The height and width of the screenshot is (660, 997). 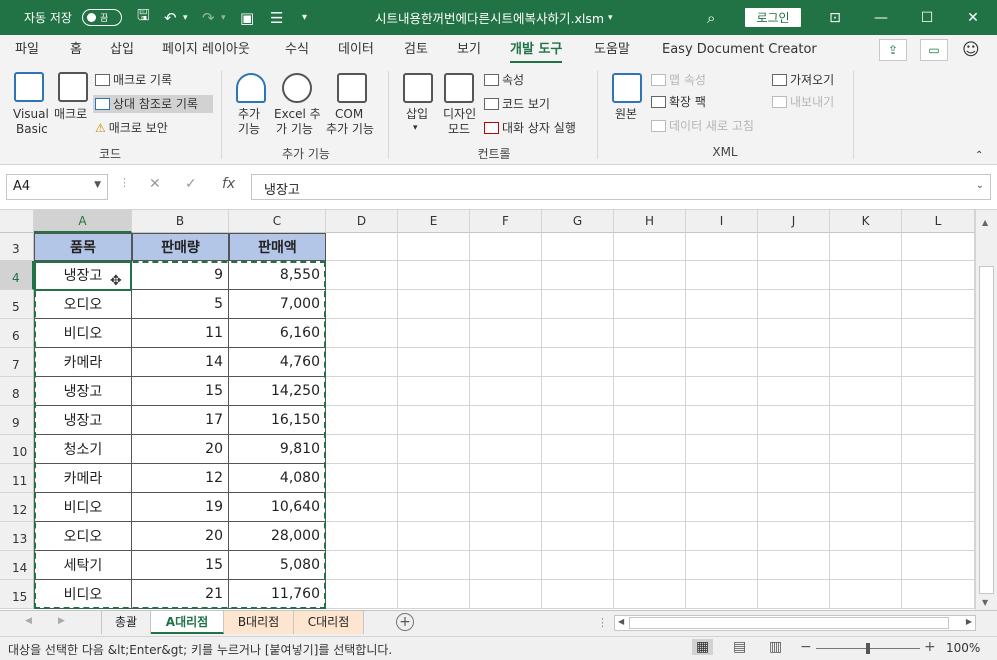 I want to click on table-cell-qty: 15, so click(x=180, y=565).